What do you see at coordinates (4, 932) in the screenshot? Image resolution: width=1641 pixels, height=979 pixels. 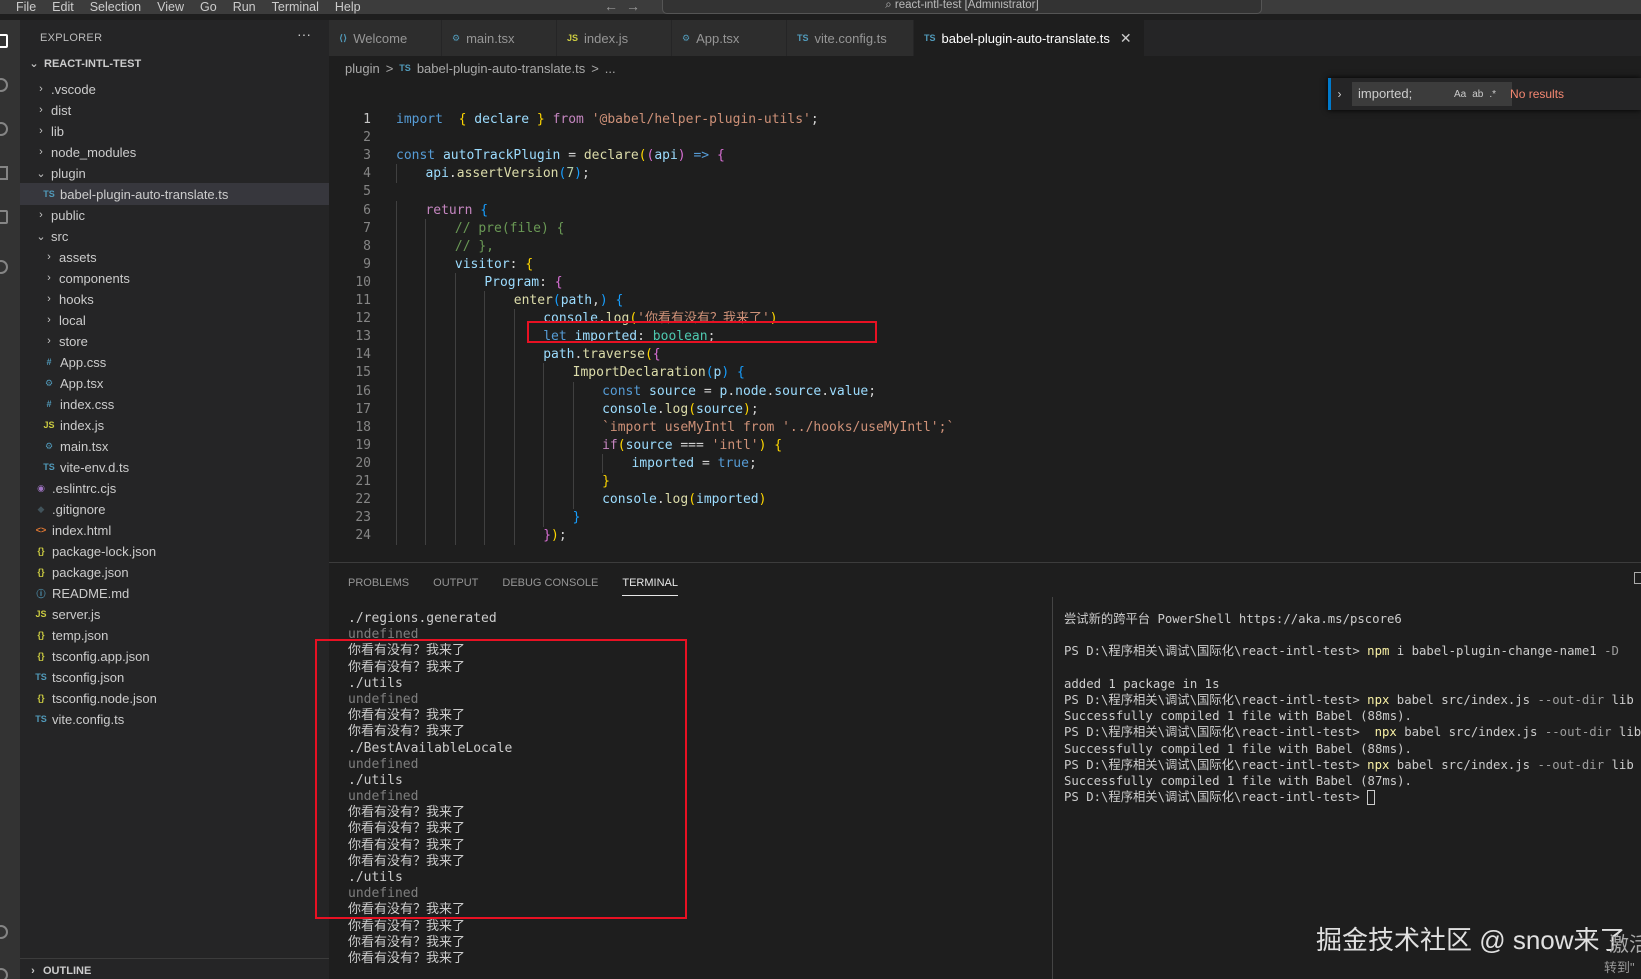 I see `account-icon` at bounding box center [4, 932].